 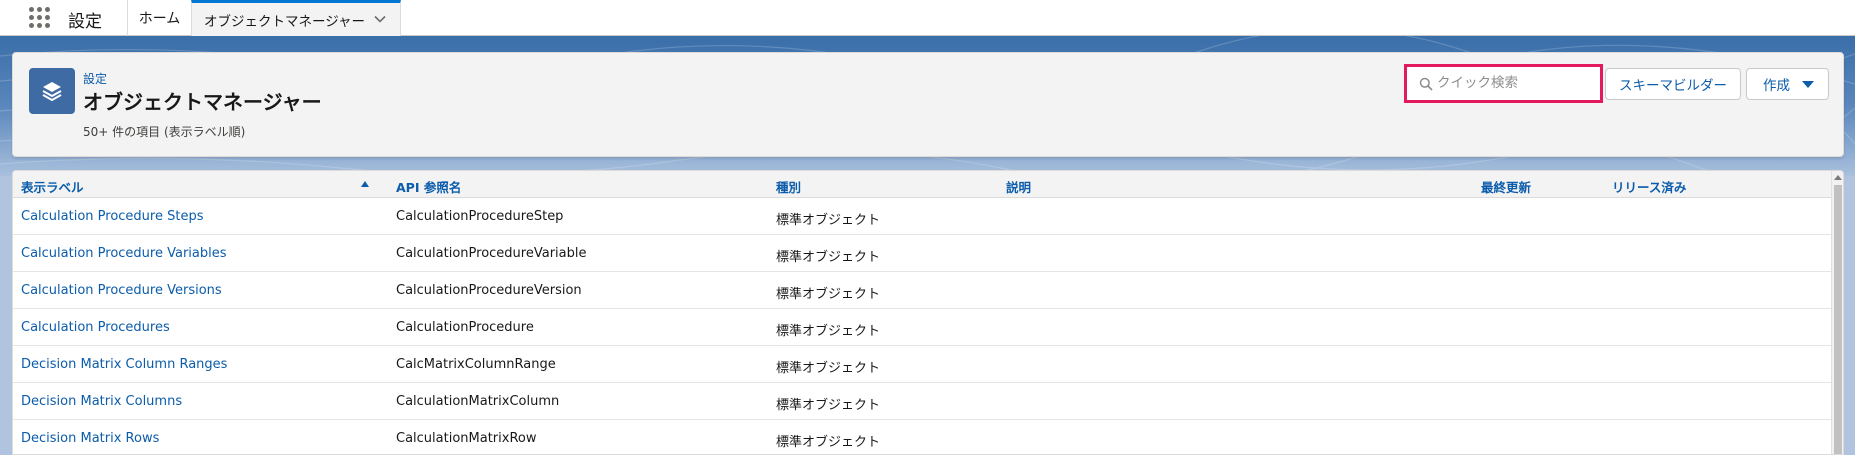 What do you see at coordinates (788, 186) in the screenshot?
I see `column-header-type: 種別` at bounding box center [788, 186].